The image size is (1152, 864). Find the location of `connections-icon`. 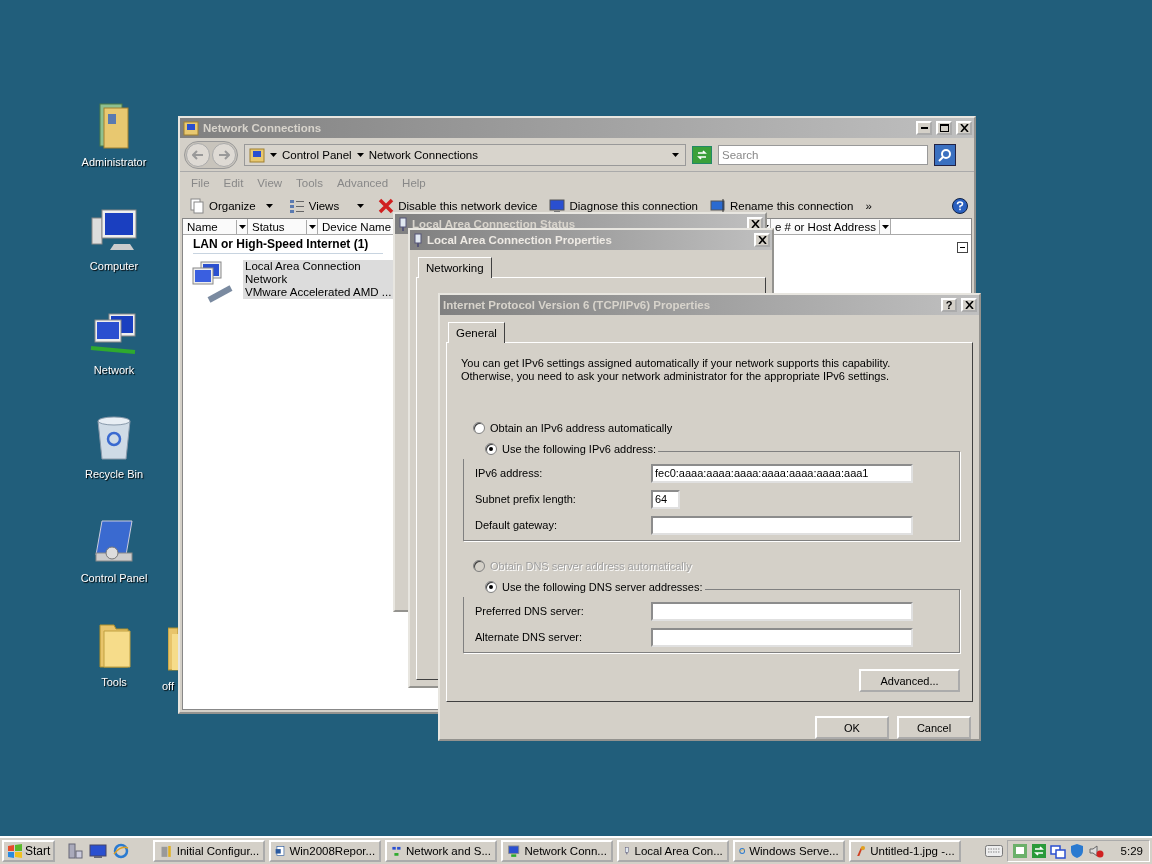

connections-icon is located at coordinates (514, 851).